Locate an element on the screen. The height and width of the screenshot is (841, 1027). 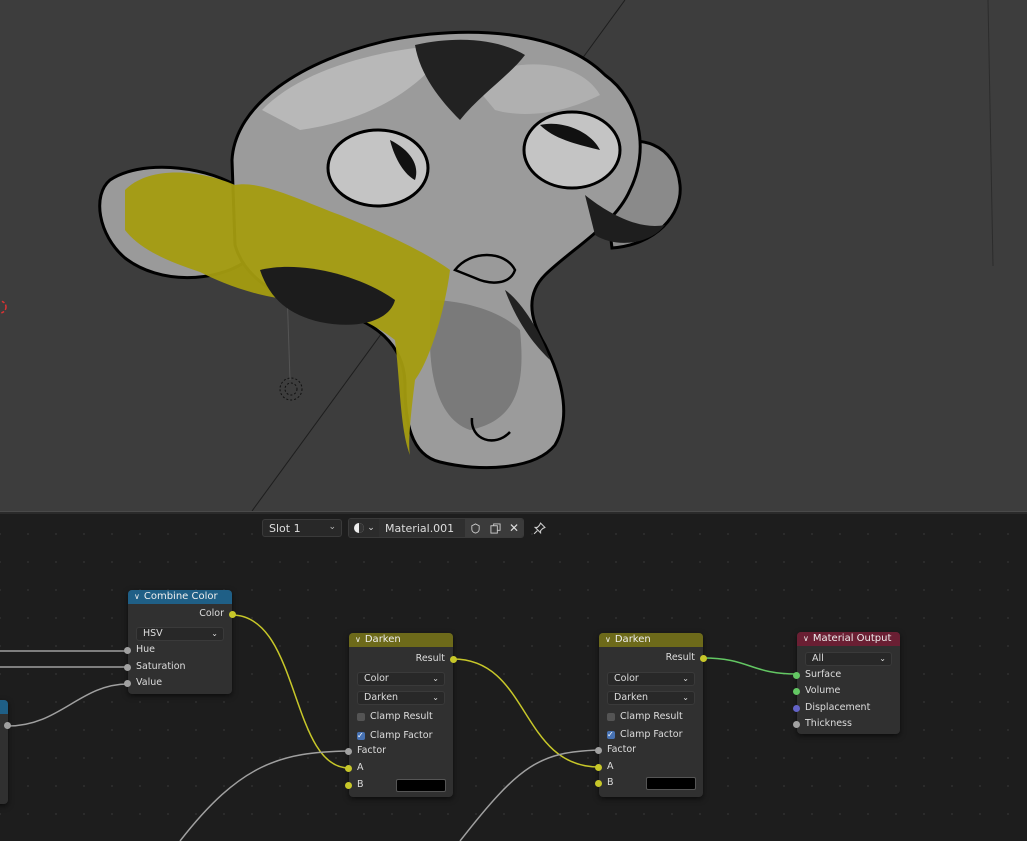
input-label-hue: Hue is located at coordinates (146, 649).